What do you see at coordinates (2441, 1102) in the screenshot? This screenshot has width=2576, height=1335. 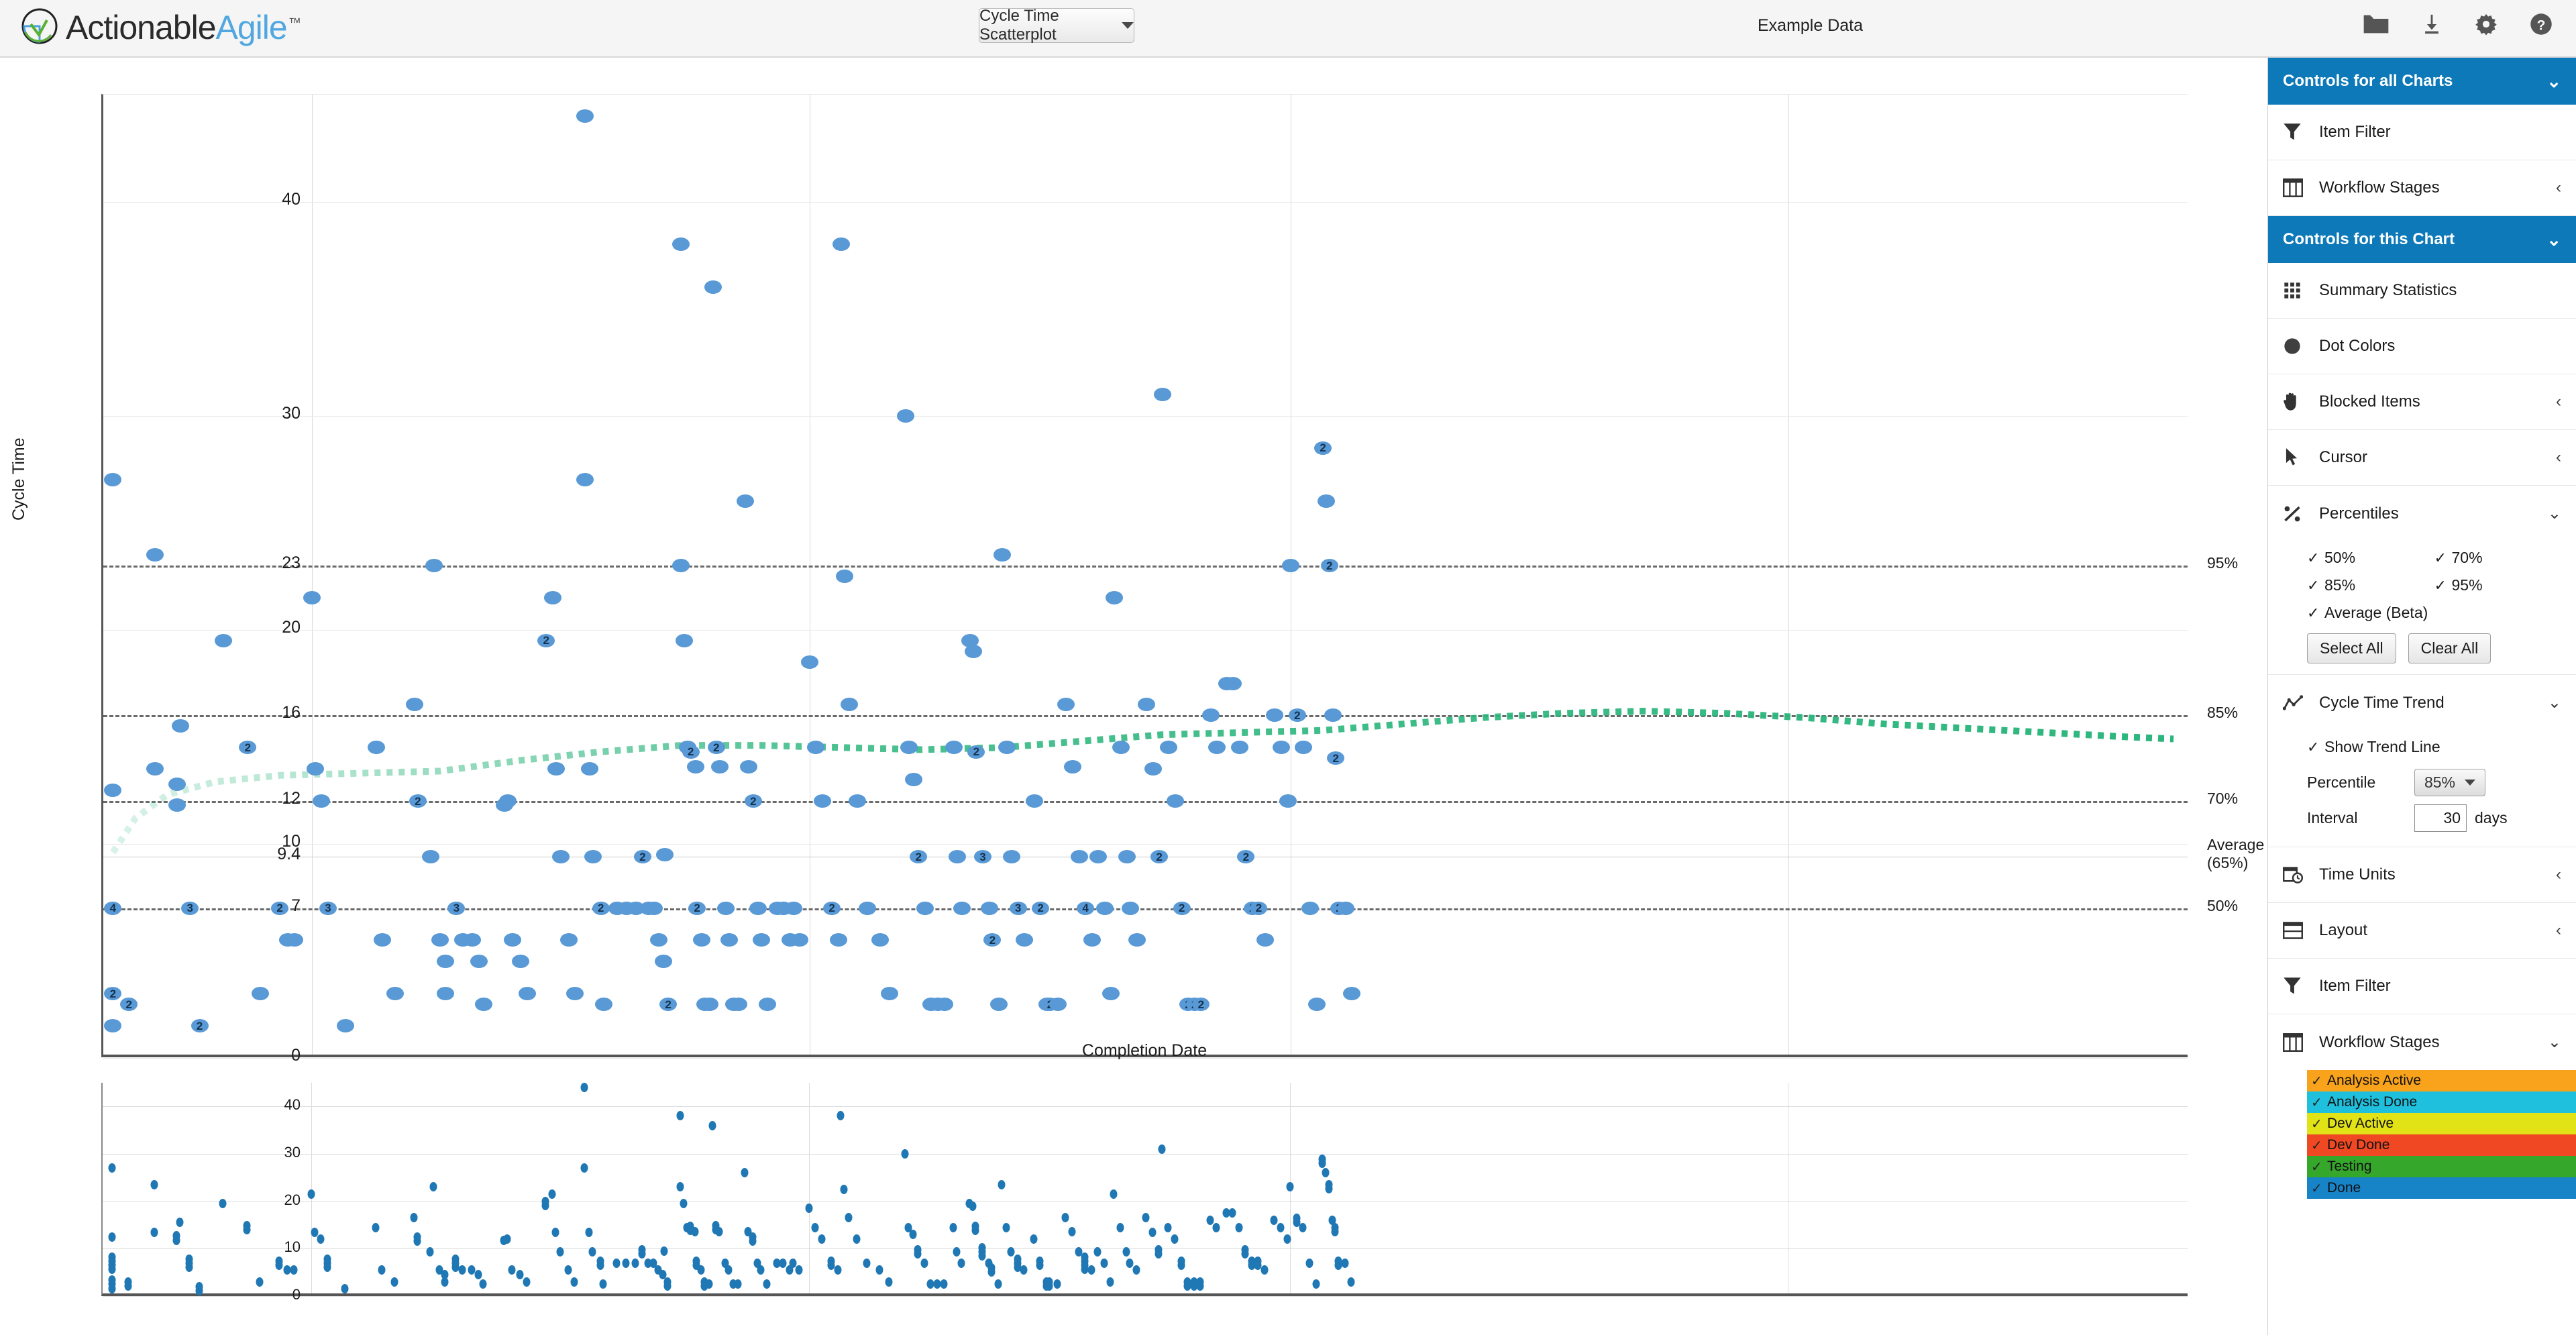 I see `workflow-stage-item: ✓ Analysis Done` at bounding box center [2441, 1102].